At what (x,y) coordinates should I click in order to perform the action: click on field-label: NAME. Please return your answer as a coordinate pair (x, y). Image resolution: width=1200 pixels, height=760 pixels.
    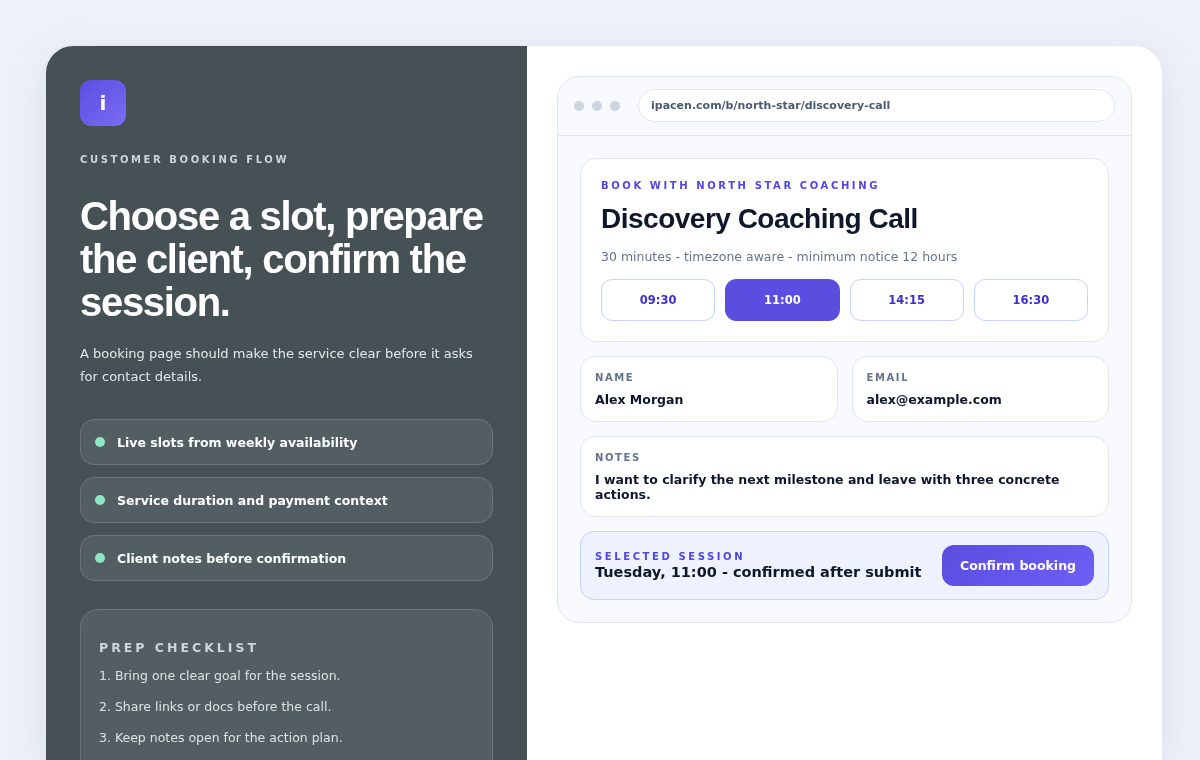
    Looking at the image, I should click on (615, 377).